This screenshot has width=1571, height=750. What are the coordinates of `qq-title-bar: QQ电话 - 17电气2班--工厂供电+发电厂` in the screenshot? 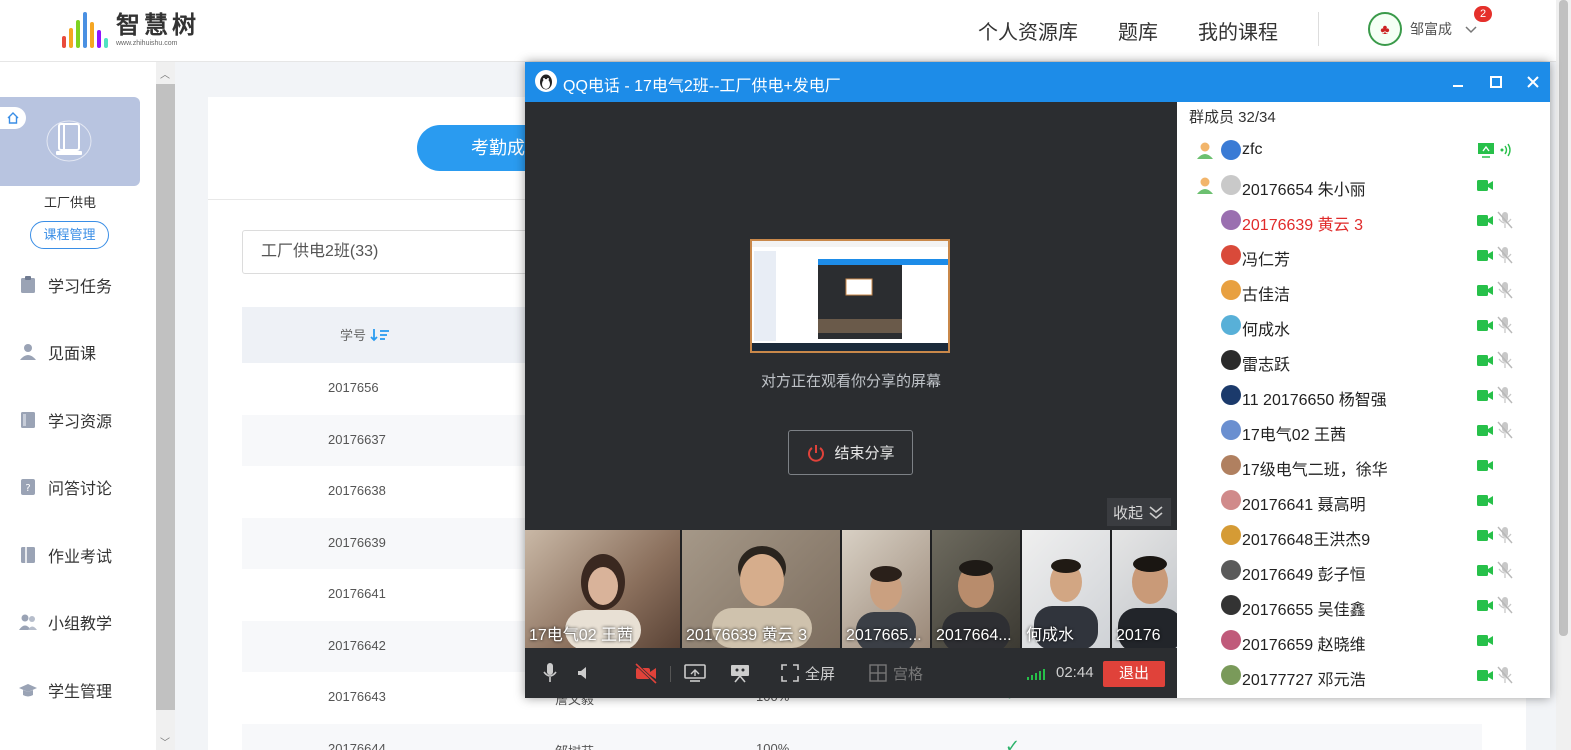 It's located at (1037, 82).